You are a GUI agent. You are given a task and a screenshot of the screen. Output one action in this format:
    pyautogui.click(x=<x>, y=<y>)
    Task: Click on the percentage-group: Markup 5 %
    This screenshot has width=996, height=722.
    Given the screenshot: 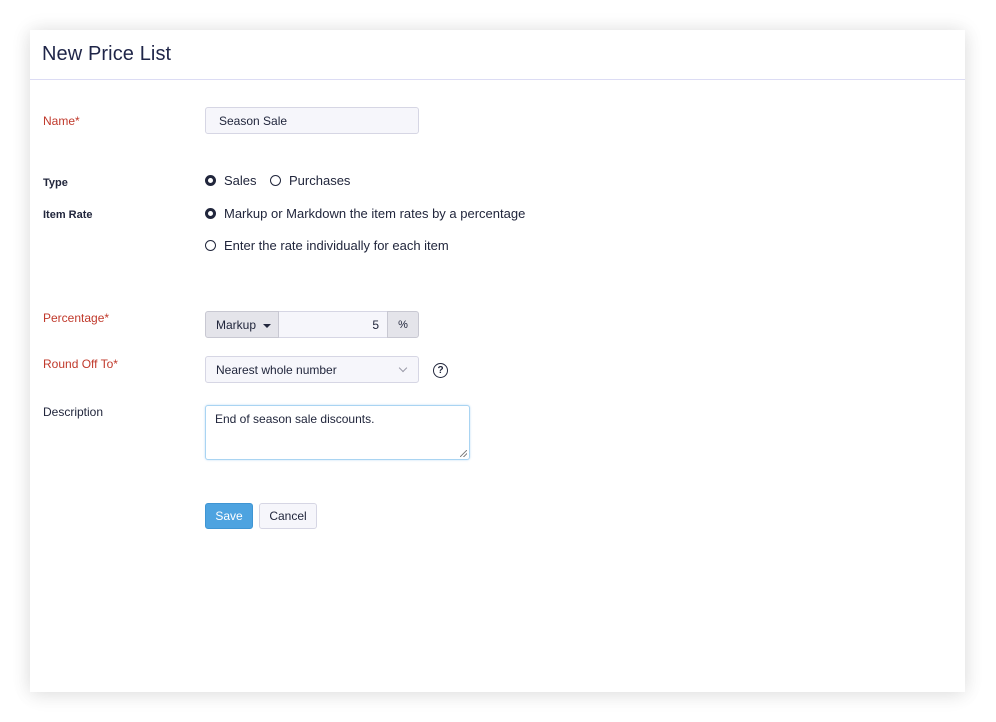 What is the action you would take?
    pyautogui.click(x=312, y=324)
    